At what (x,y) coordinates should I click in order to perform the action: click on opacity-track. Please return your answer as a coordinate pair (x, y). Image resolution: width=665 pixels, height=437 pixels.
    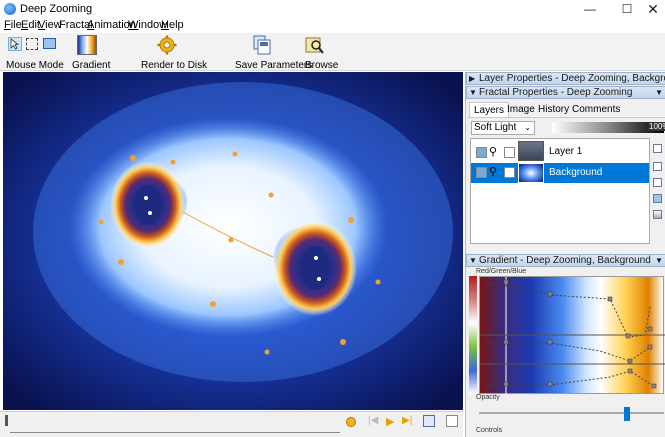
    Looking at the image, I should click on (571, 413).